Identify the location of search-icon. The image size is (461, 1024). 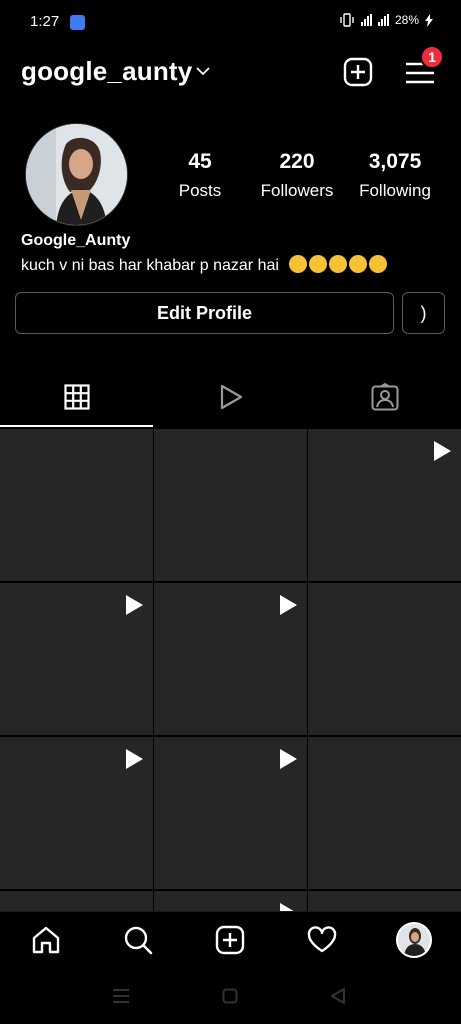
(138, 940).